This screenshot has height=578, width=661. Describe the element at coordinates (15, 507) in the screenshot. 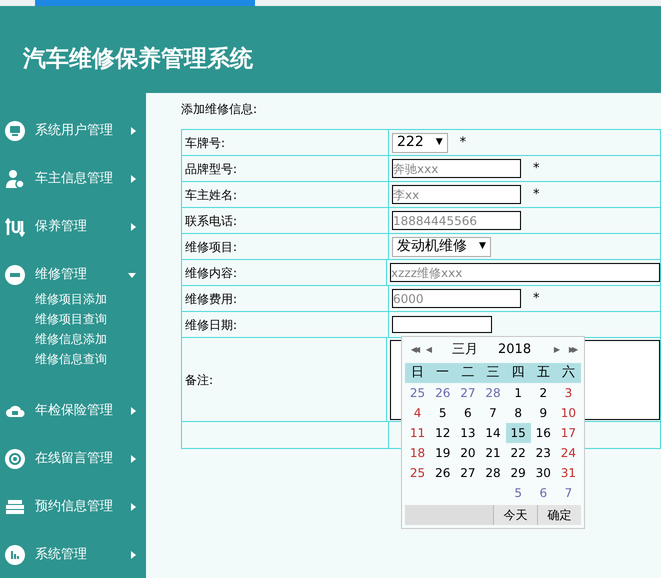

I see `stack-icon` at that location.